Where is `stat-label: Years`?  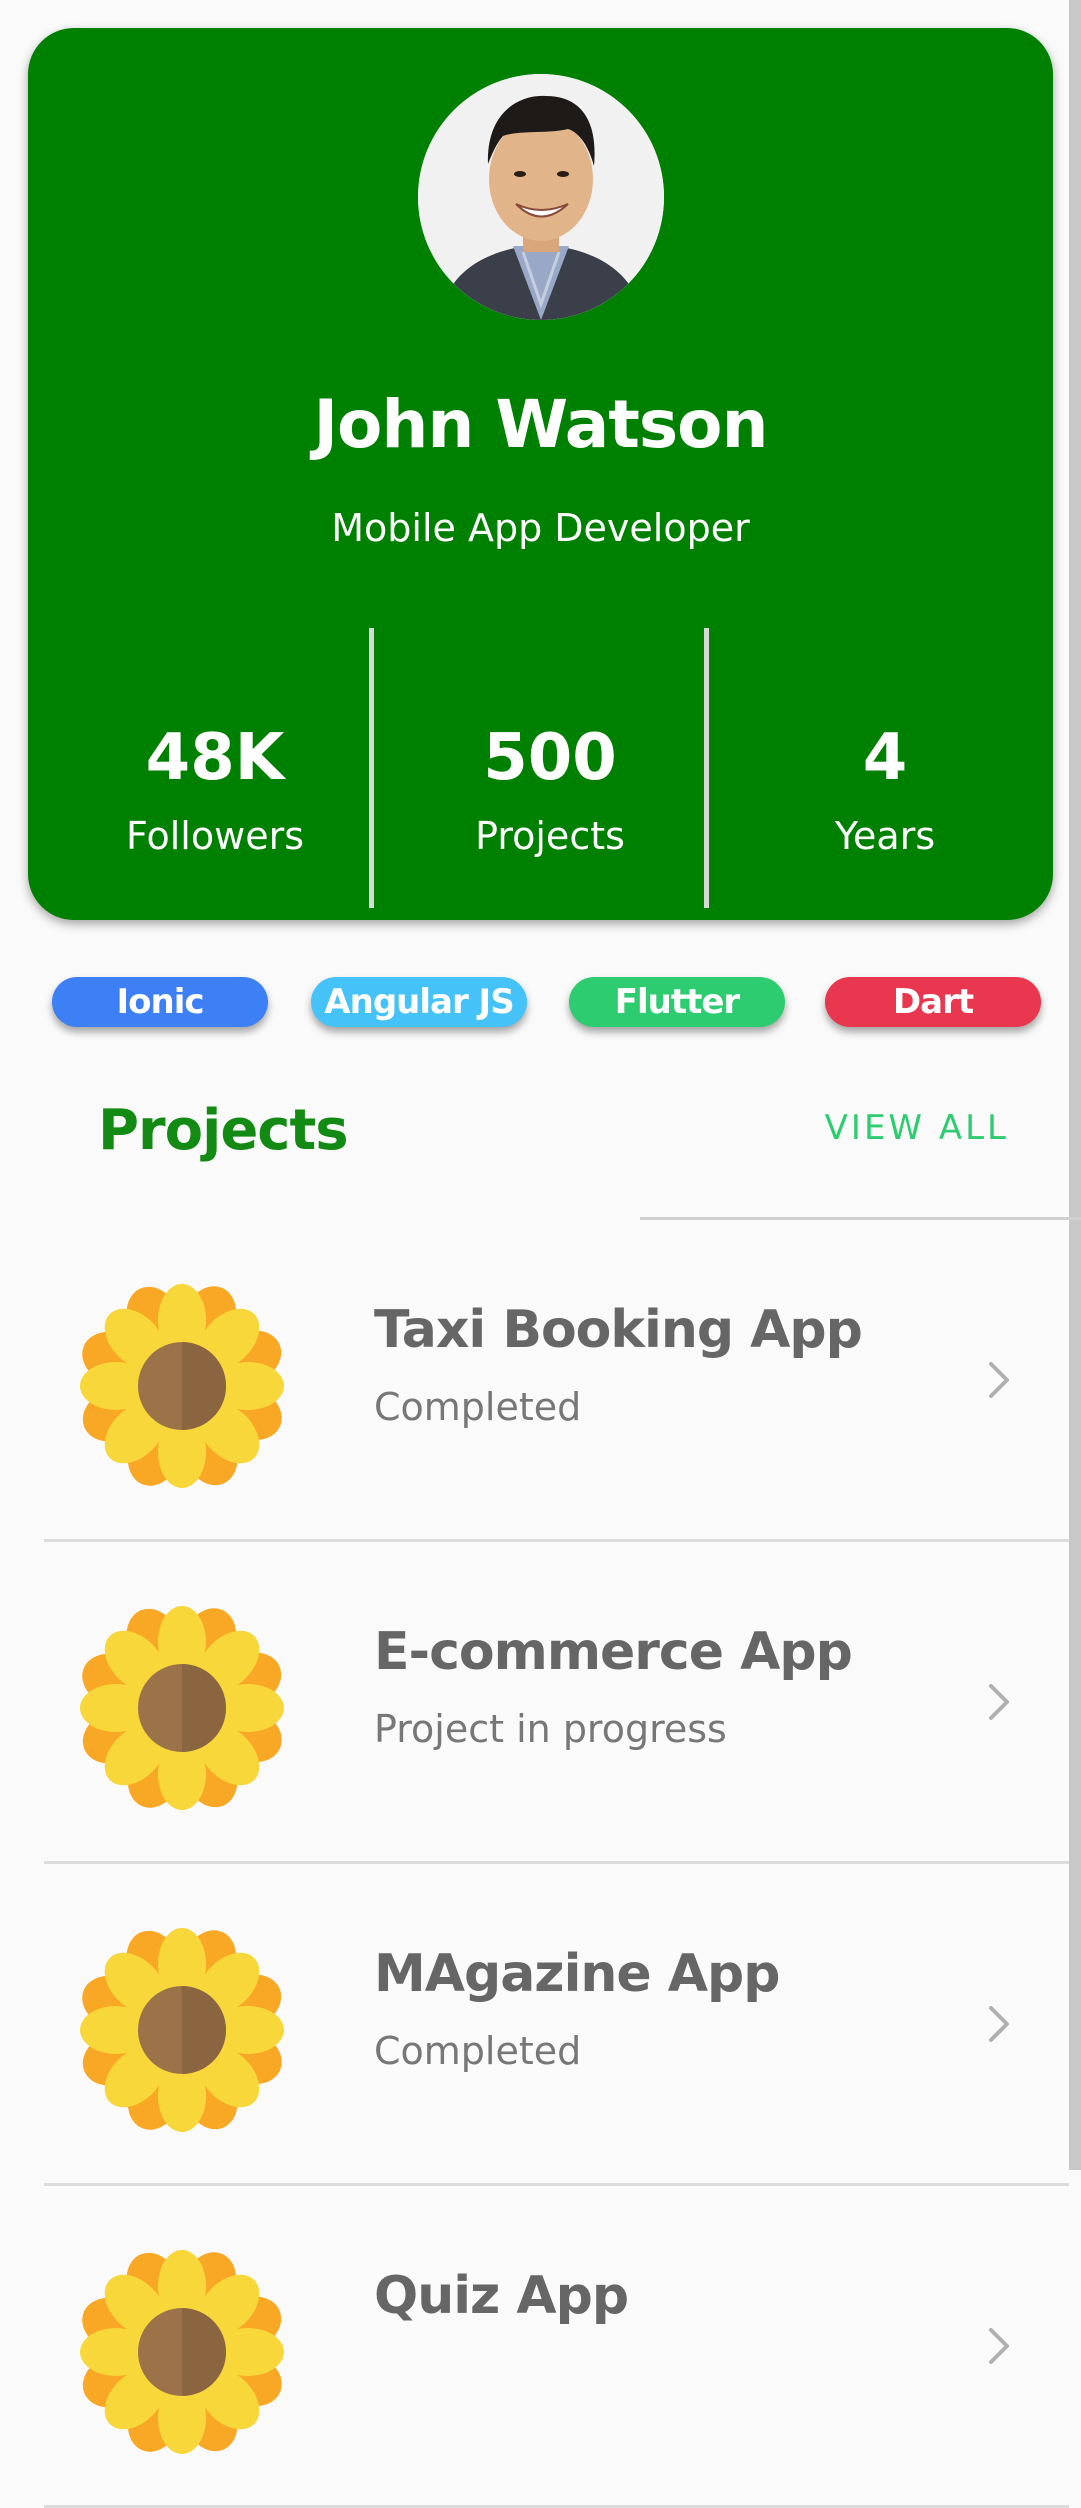 stat-label: Years is located at coordinates (885, 836).